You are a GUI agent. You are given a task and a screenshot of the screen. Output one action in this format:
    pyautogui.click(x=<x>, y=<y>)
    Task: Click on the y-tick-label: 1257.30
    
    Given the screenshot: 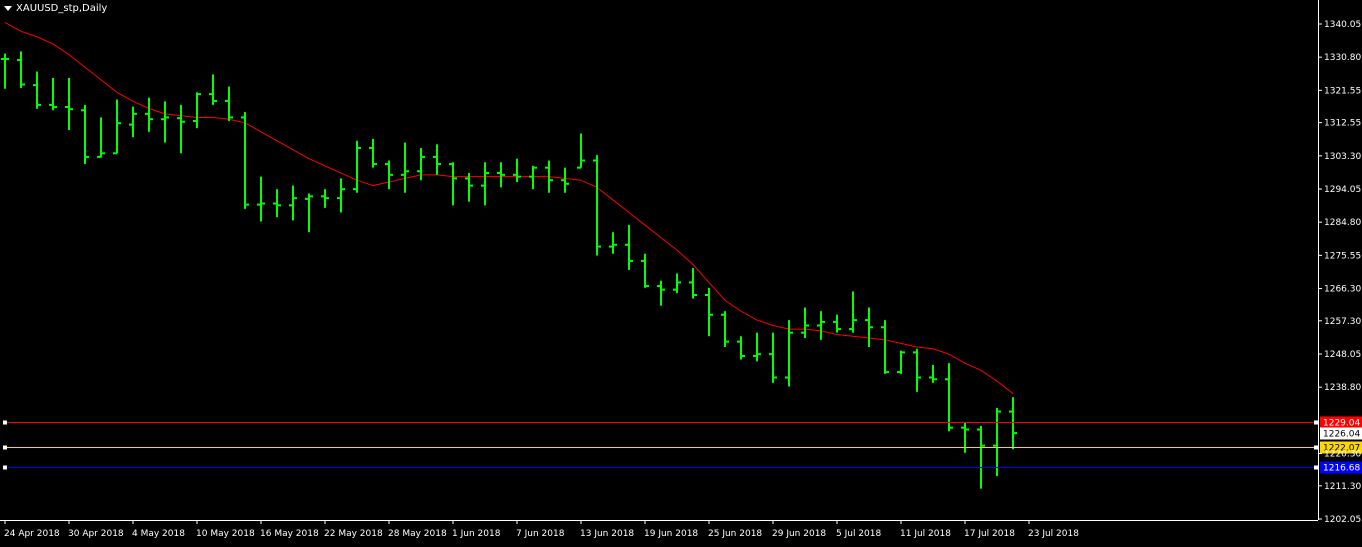 What is the action you would take?
    pyautogui.click(x=1342, y=322)
    